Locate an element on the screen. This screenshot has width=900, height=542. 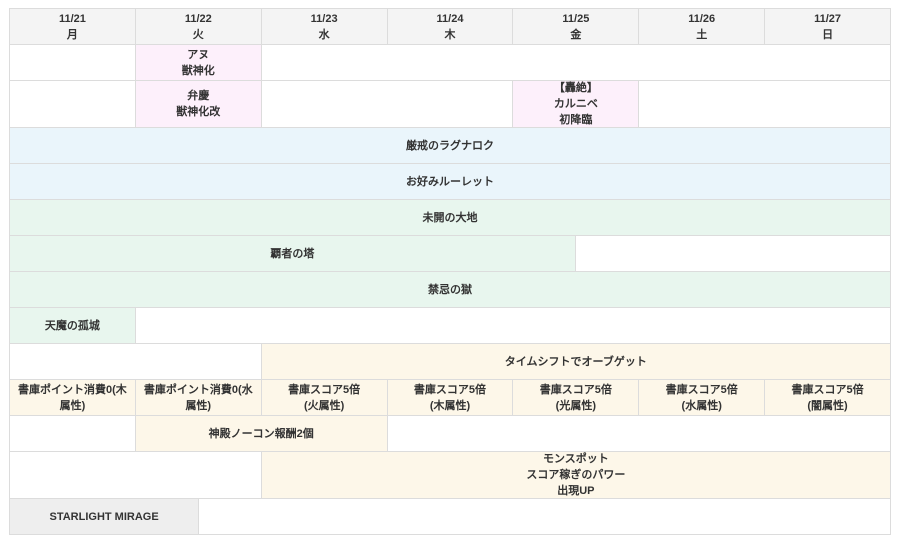
day-header-1125: 11/25 金 is located at coordinates (576, 27).